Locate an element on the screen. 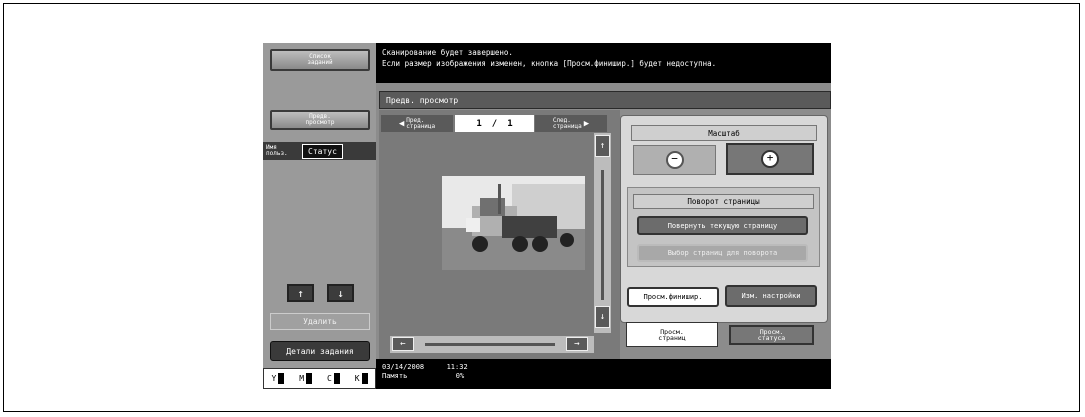 This screenshot has width=1085, height=417. preview-image is located at coordinates (513, 223).